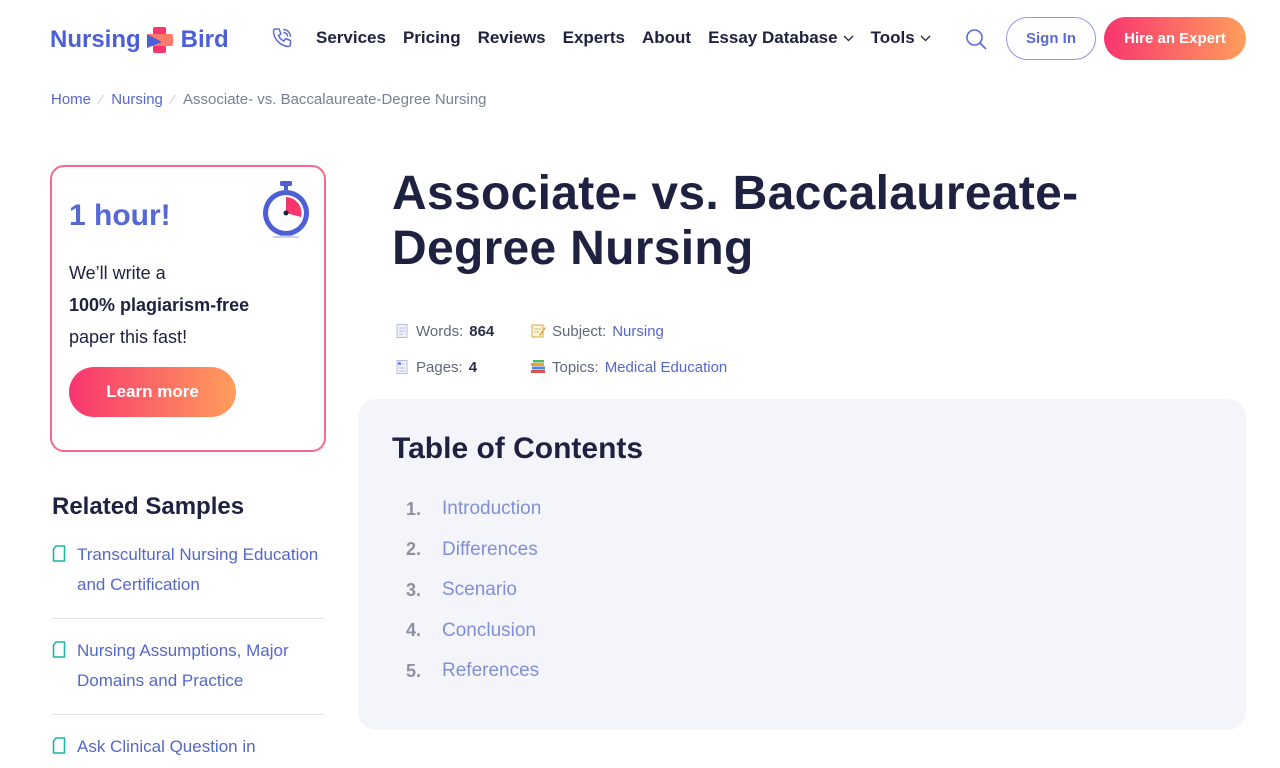 Image resolution: width=1280 pixels, height=768 pixels. I want to click on toc-number: 2., so click(414, 549).